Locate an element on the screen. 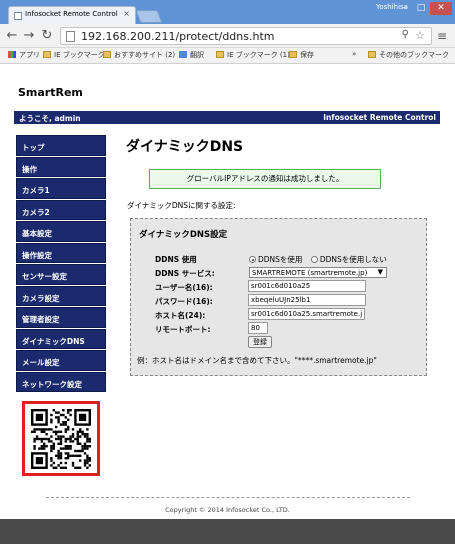  bookmark-label: おすすめサイト (2) is located at coordinates (145, 55).